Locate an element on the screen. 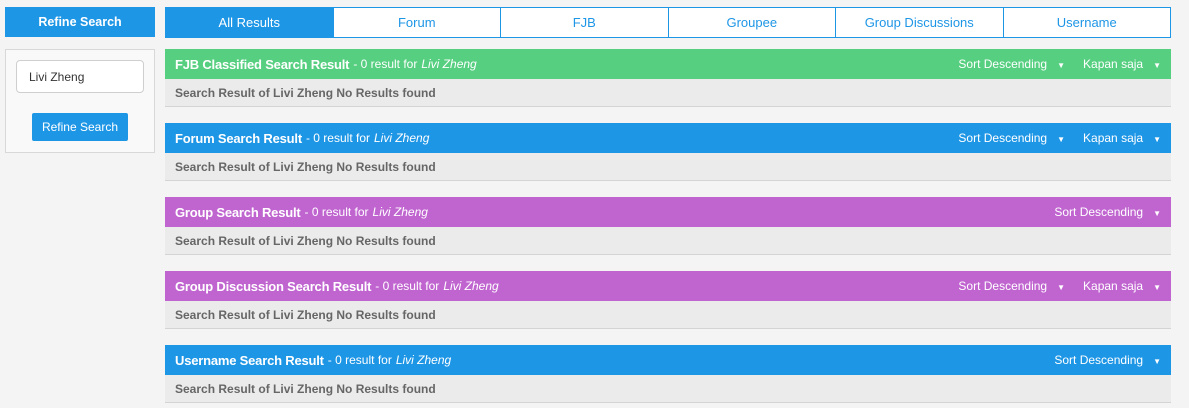 The image size is (1189, 408). refine-search-header: Refine Search is located at coordinates (80, 22).